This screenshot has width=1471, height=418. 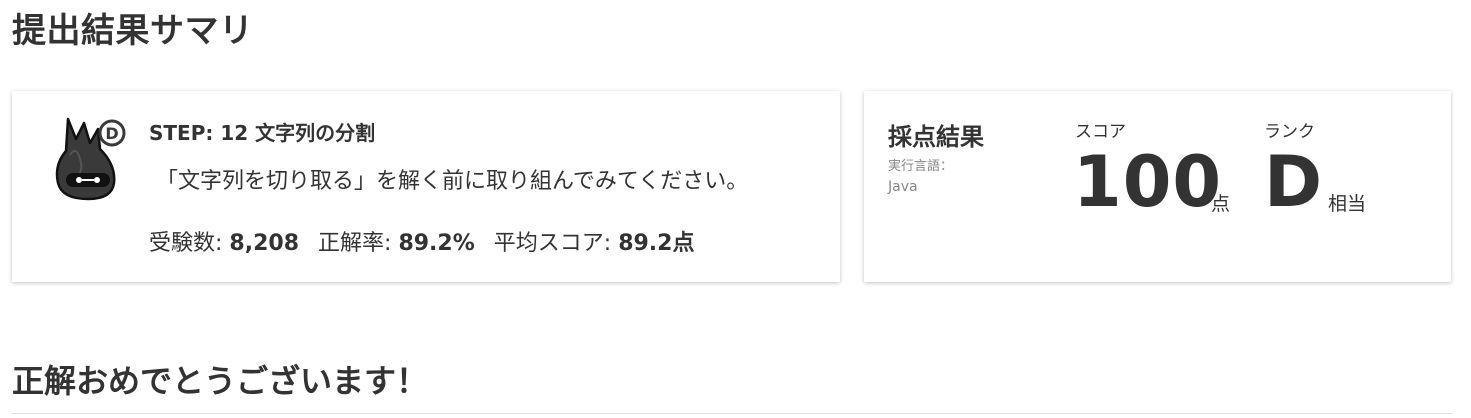 What do you see at coordinates (133, 31) in the screenshot?
I see `page-title: 提出結果サマリ` at bounding box center [133, 31].